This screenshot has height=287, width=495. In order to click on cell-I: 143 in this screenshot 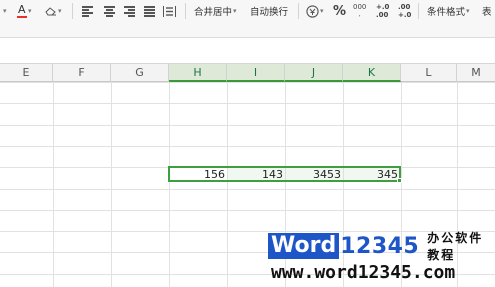, I will do `click(256, 174)`.